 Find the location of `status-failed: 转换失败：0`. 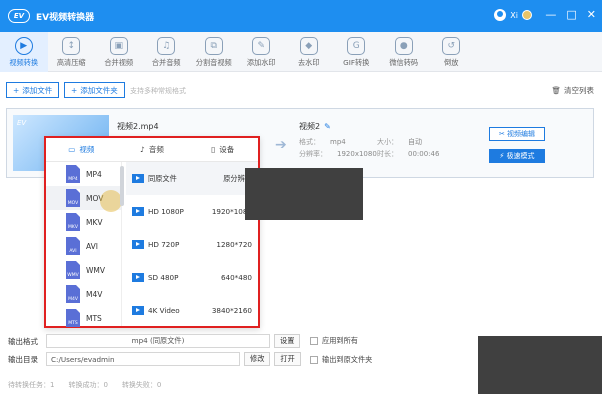

status-failed: 转换失败：0 is located at coordinates (141, 385).